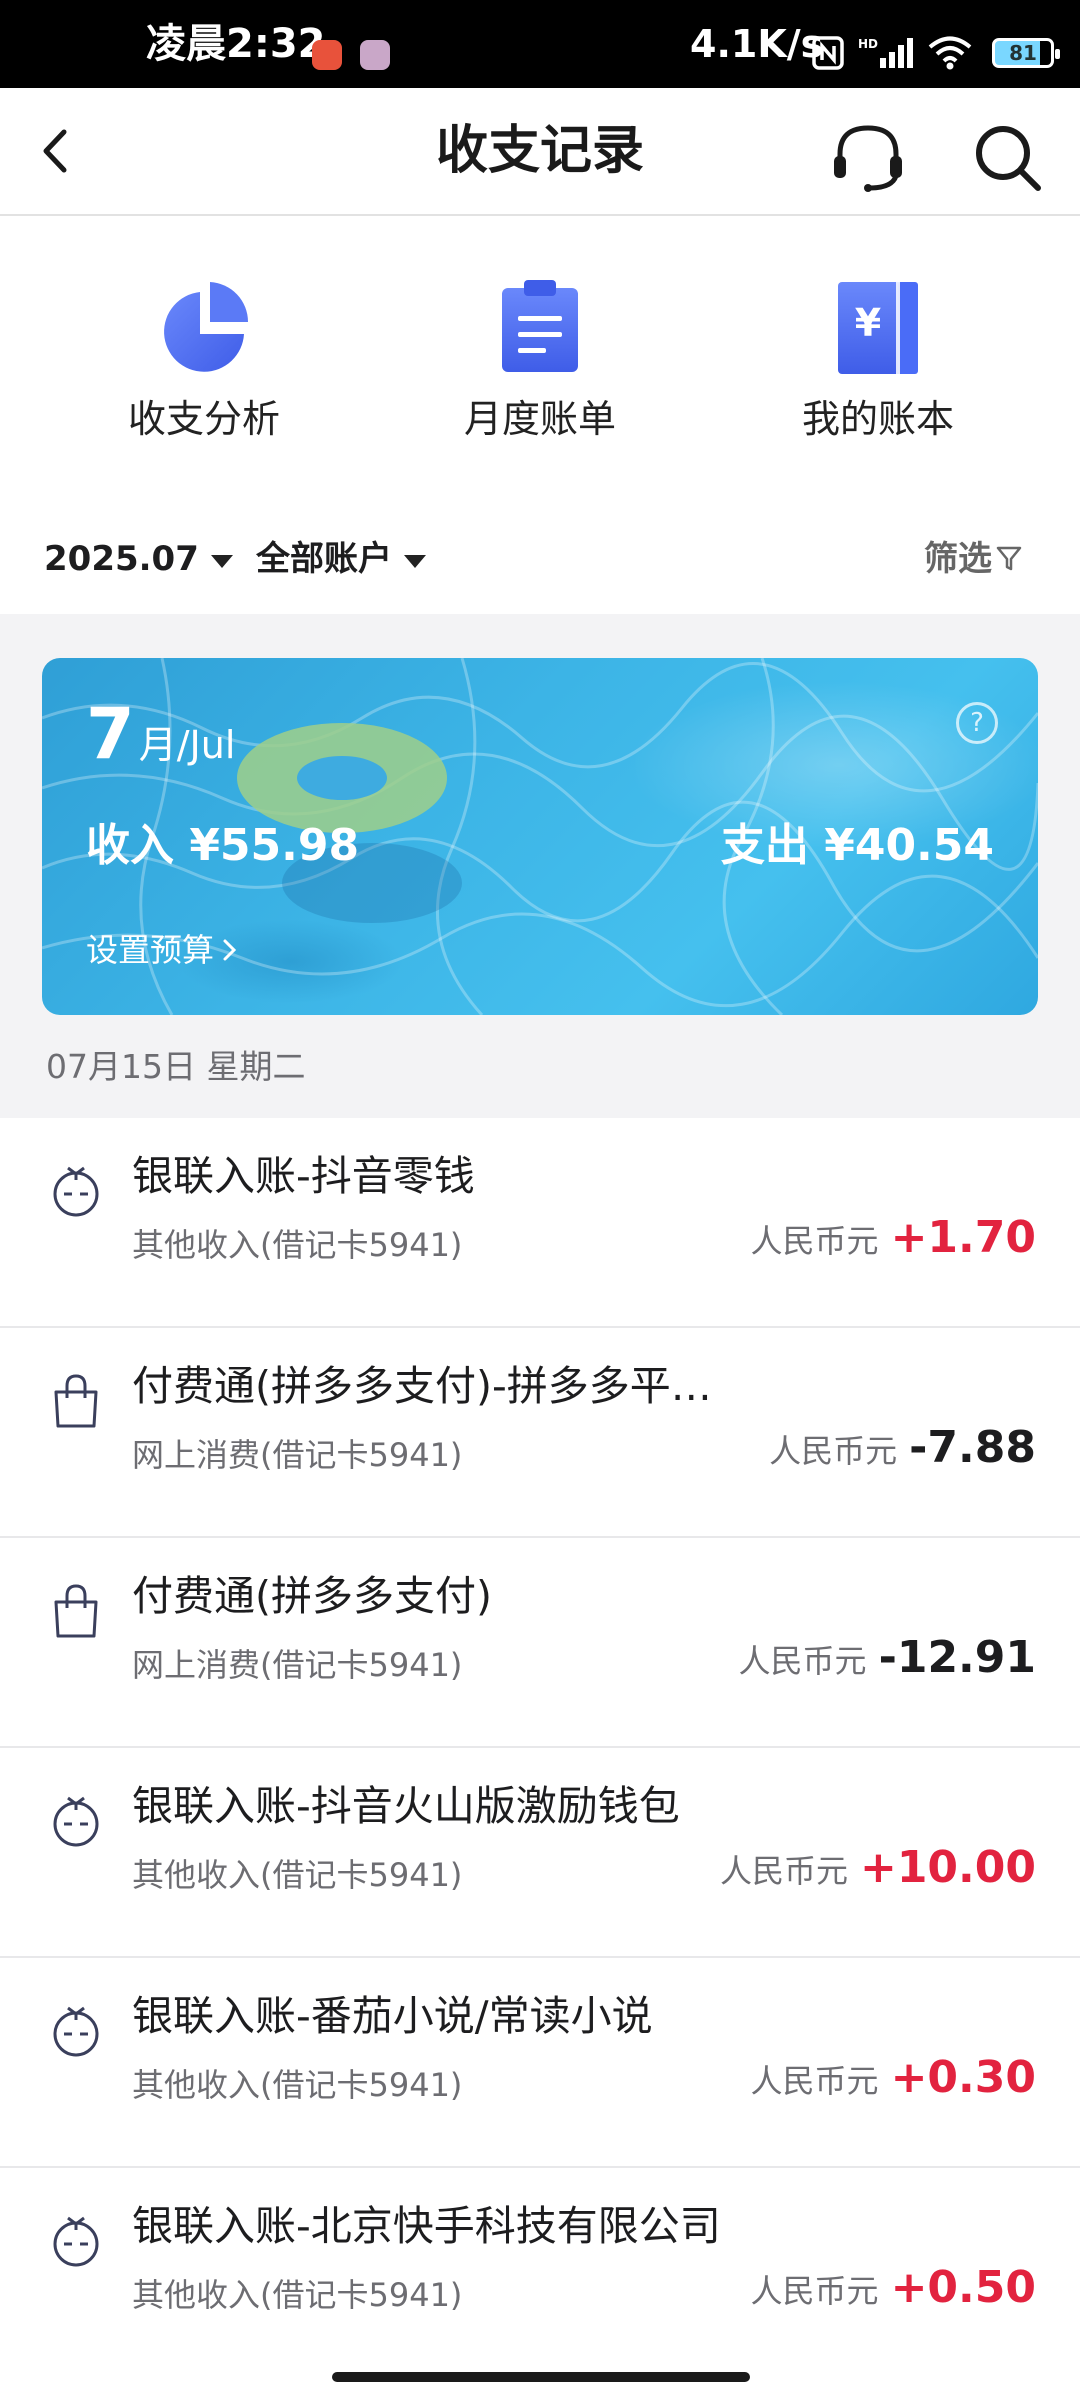 This screenshot has height=2400, width=1080. What do you see at coordinates (312, 1596) in the screenshot?
I see `transaction-name: 付费通(拼多多支付)` at bounding box center [312, 1596].